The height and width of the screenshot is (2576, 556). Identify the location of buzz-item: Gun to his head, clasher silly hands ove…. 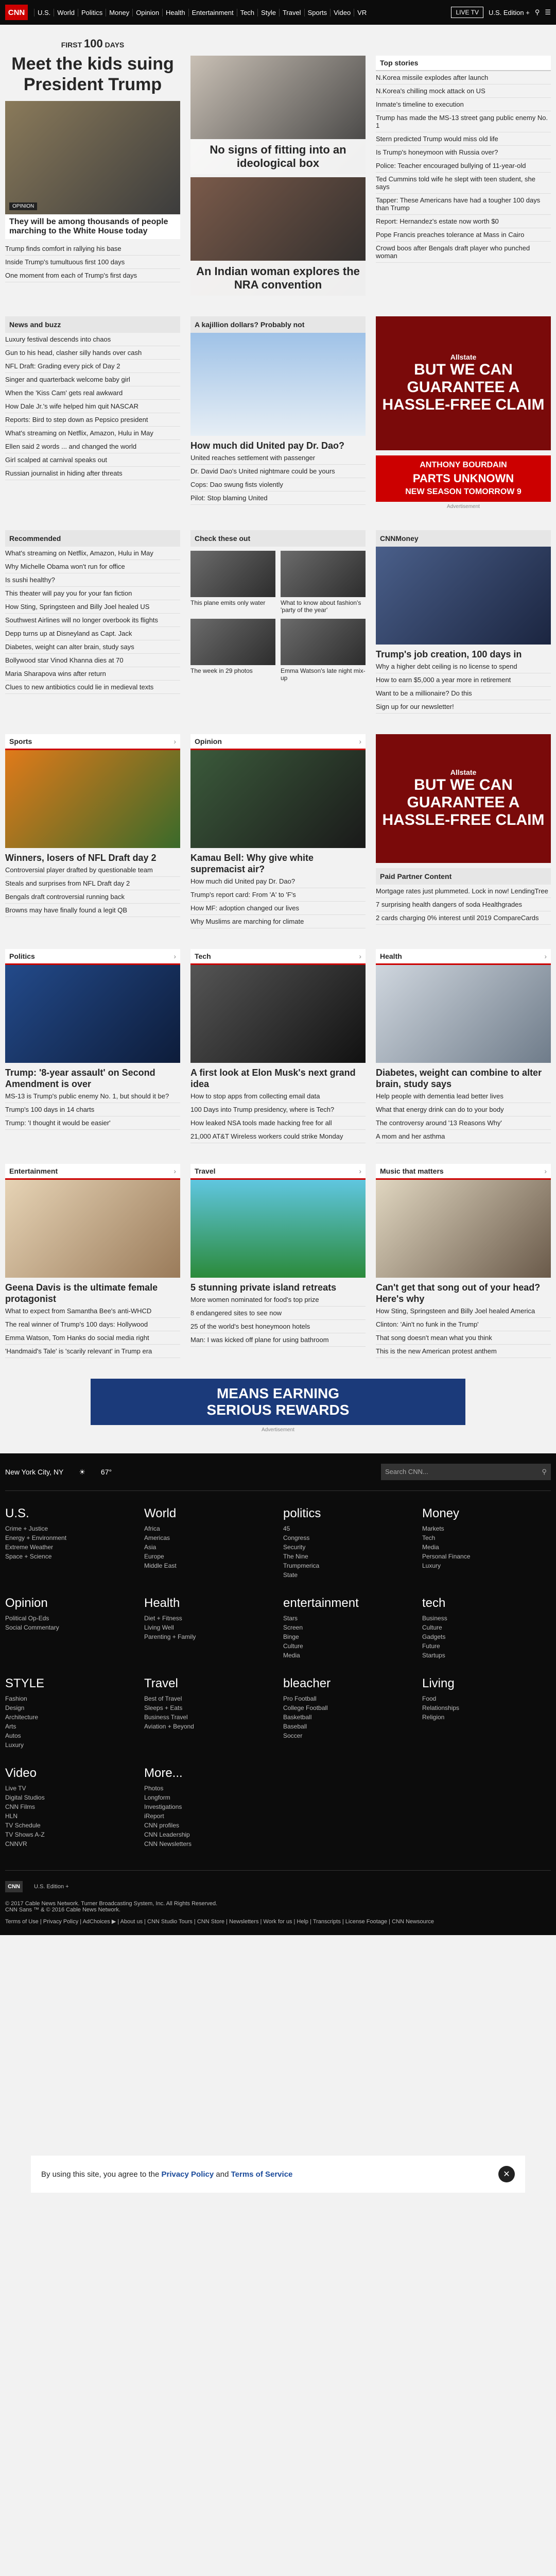
(92, 353).